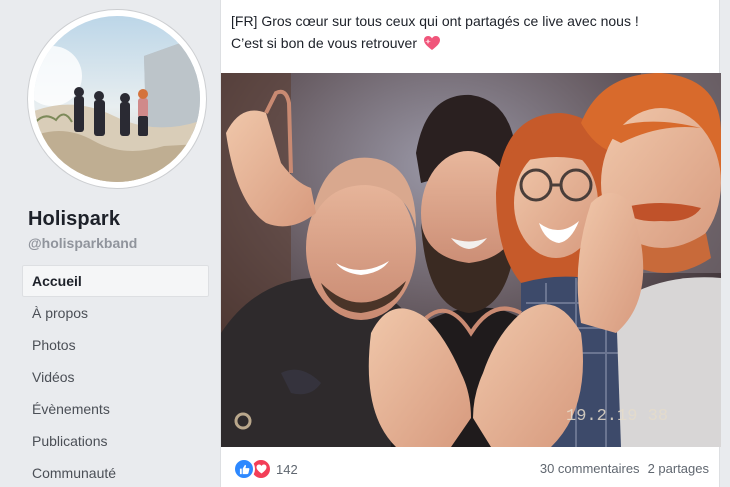 This screenshot has height=487, width=730. I want to click on post-stats: 30 commentaires 2 partages, so click(624, 468).